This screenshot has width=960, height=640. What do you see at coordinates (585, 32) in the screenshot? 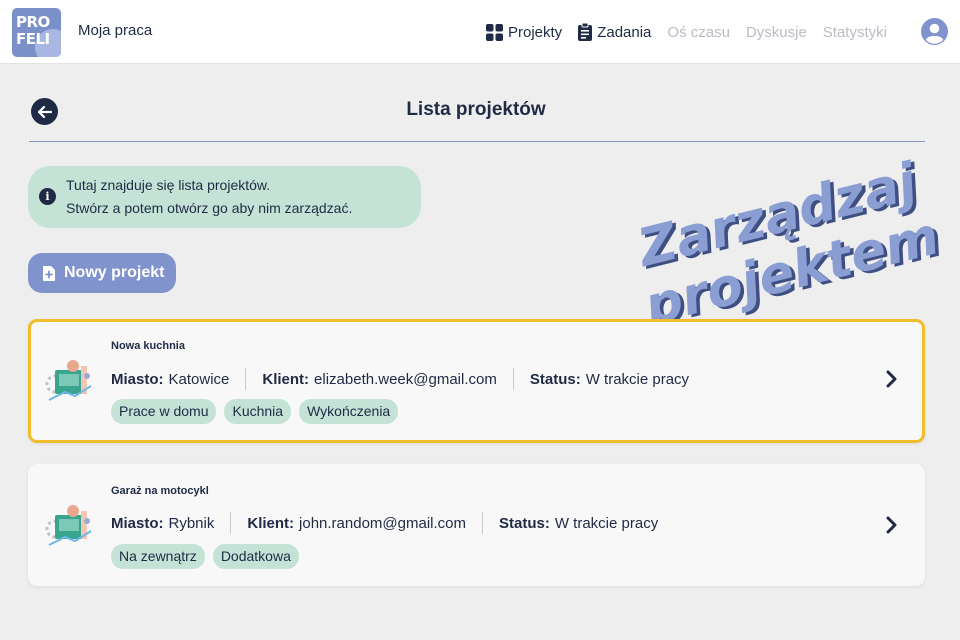
I see `clipboard-icon` at bounding box center [585, 32].